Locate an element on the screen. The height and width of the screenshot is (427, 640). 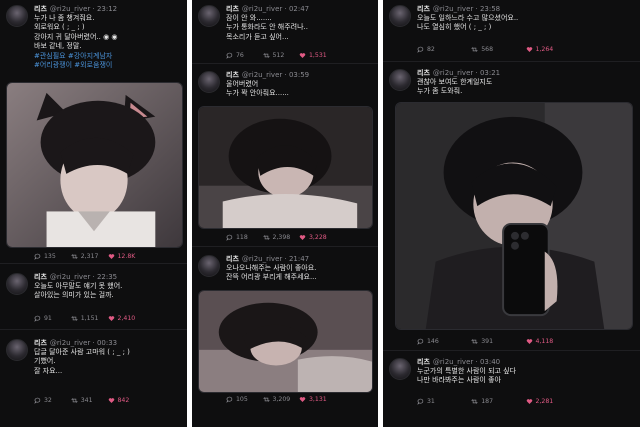
reply-button: 135 is located at coordinates (52, 256).